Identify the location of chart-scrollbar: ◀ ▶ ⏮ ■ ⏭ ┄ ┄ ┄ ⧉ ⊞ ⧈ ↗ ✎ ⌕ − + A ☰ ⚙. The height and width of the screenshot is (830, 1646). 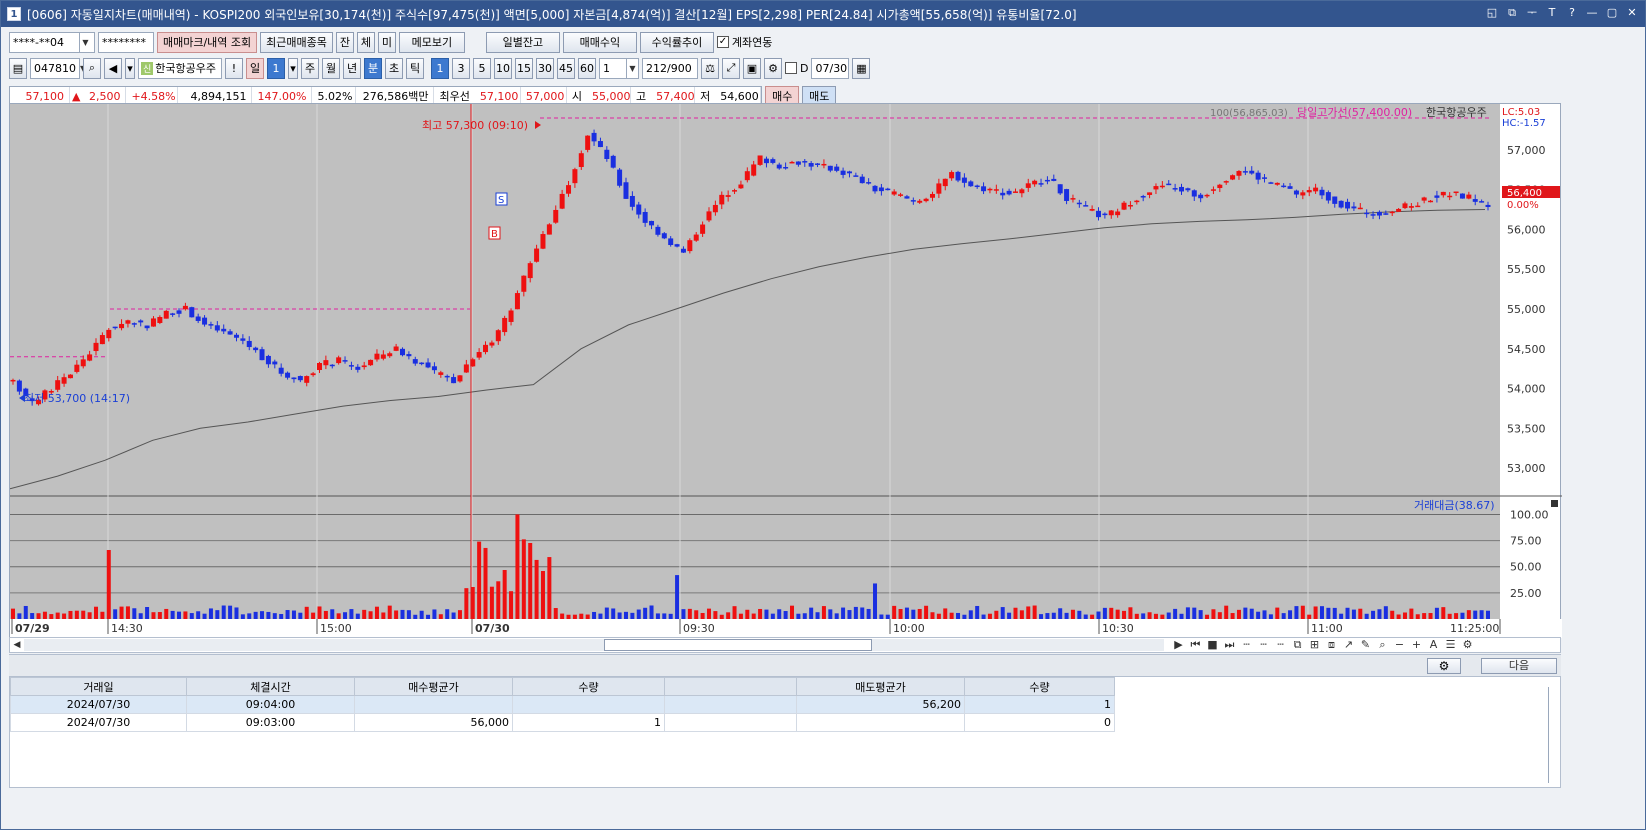
(785, 645).